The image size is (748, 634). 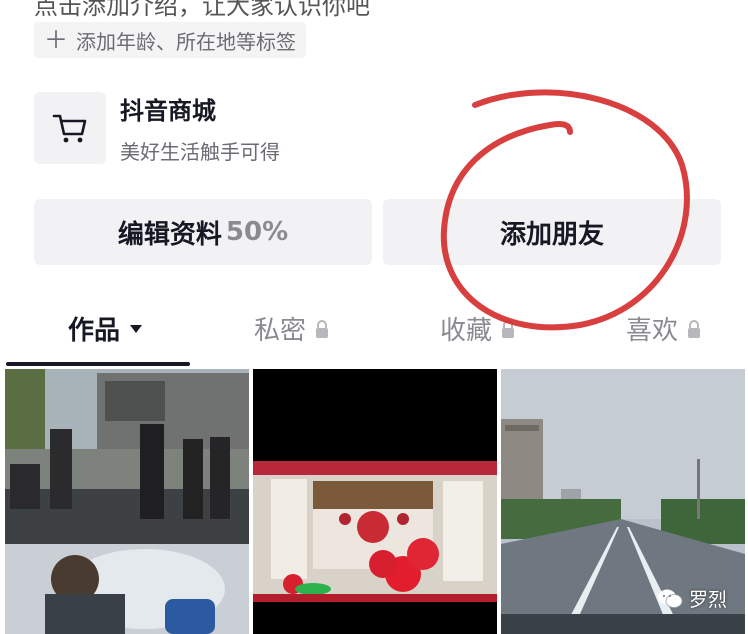 I want to click on video-thumbnail-festive, so click(x=375, y=501).